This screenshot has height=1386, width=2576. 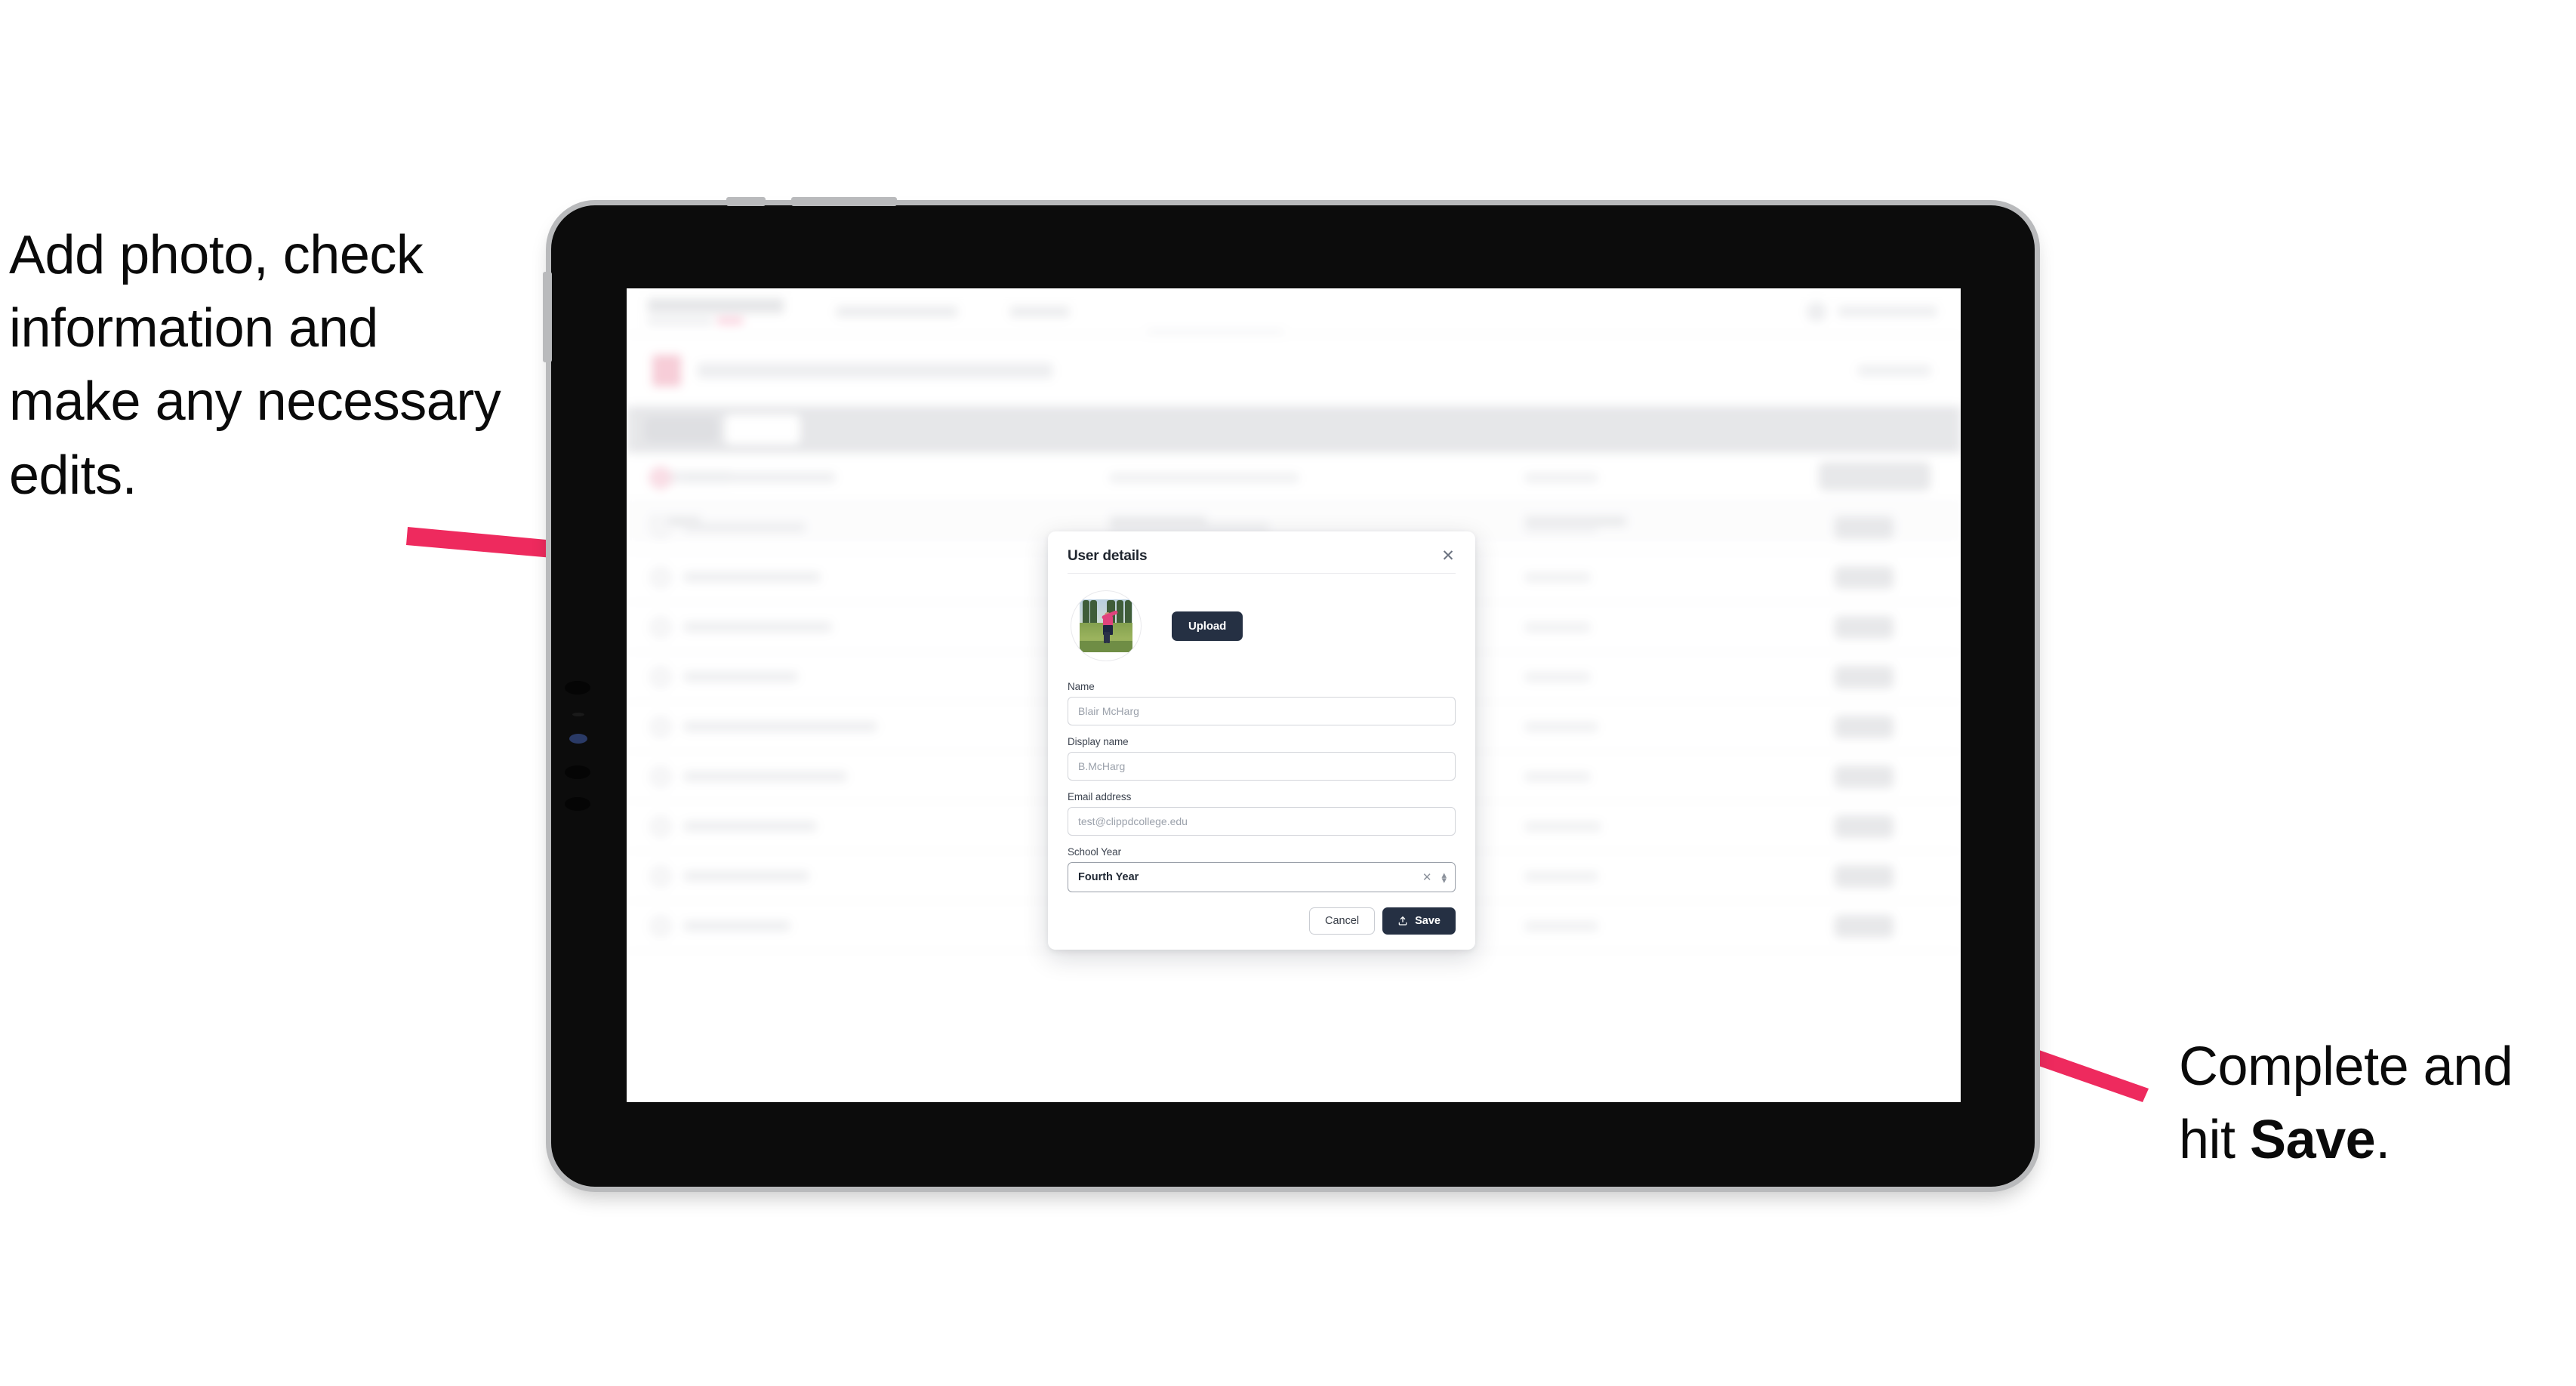 I want to click on upload-icon, so click(x=1402, y=921).